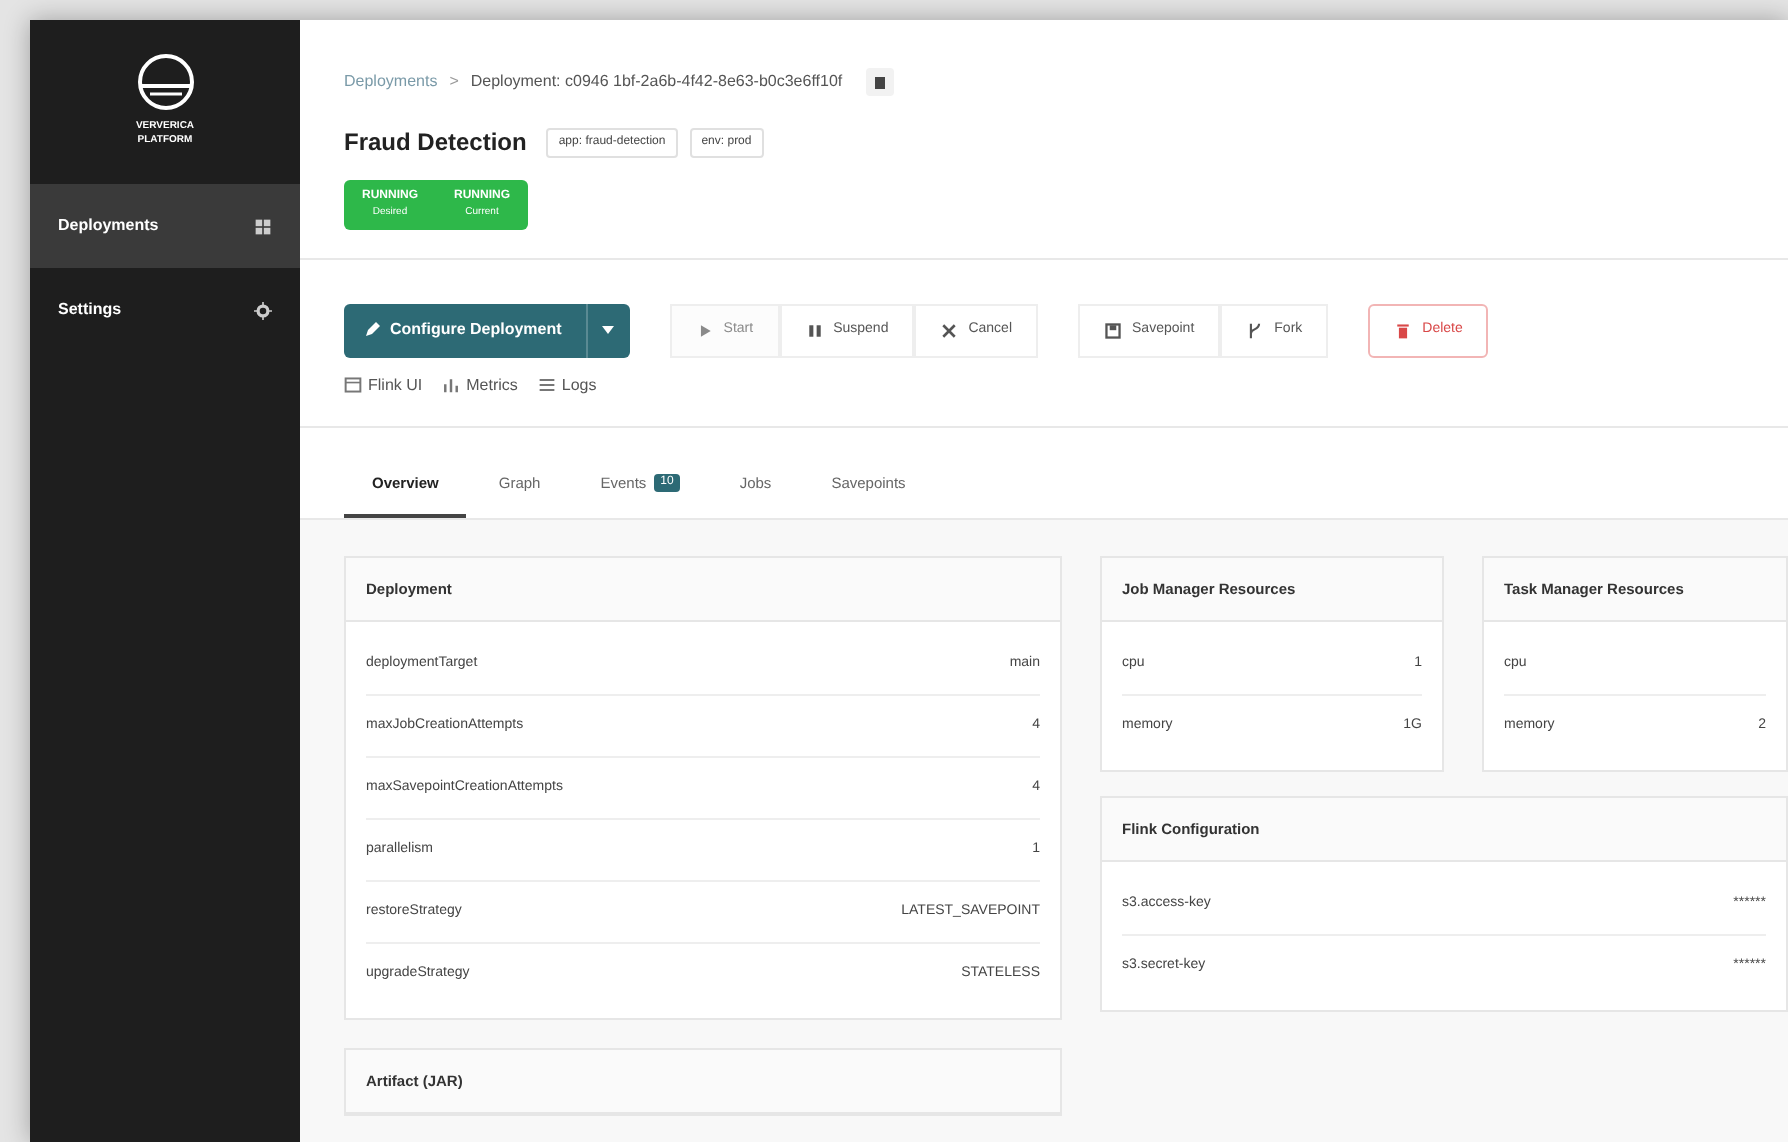  I want to click on bar-chart-icon, so click(451, 385).